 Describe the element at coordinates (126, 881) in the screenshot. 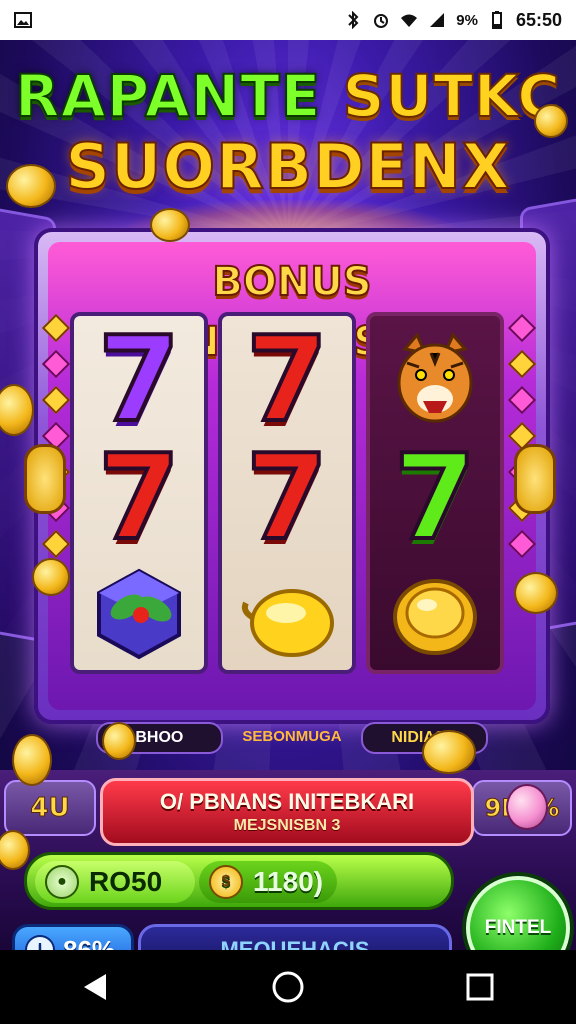

I see `credit-value-a: RO50` at that location.